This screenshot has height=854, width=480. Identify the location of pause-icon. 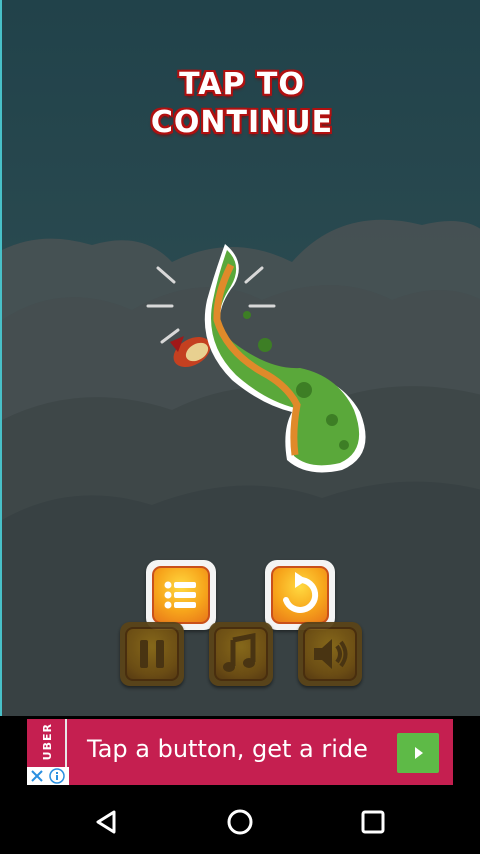
(152, 654).